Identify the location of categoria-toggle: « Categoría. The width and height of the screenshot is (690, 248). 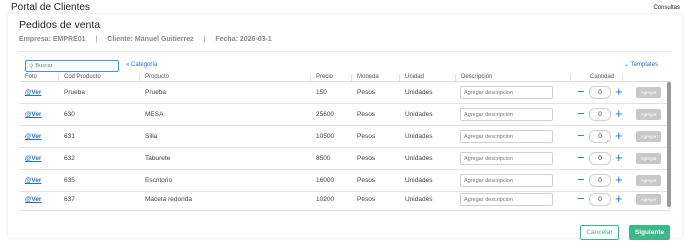
(141, 65).